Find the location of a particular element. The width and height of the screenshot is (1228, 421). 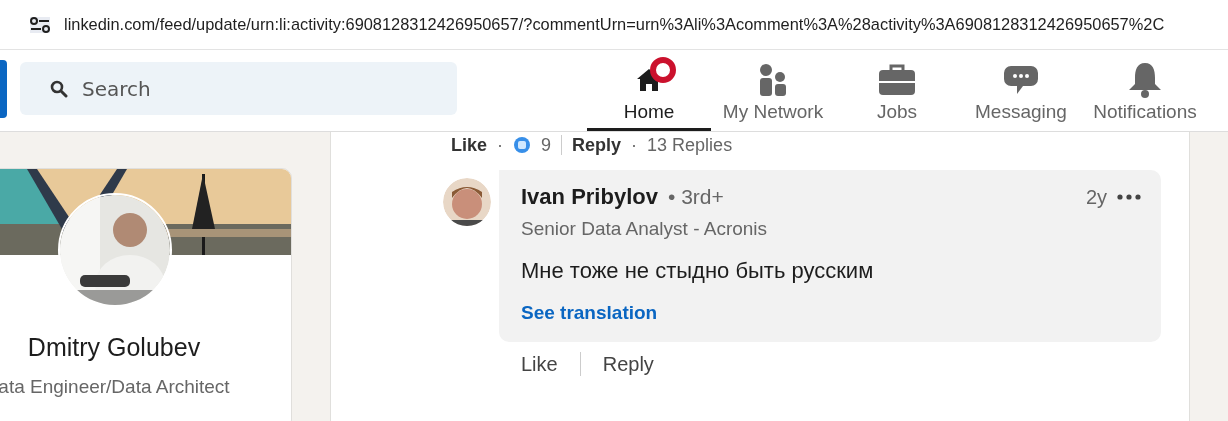

see-translation-link: See translation is located at coordinates (589, 313).